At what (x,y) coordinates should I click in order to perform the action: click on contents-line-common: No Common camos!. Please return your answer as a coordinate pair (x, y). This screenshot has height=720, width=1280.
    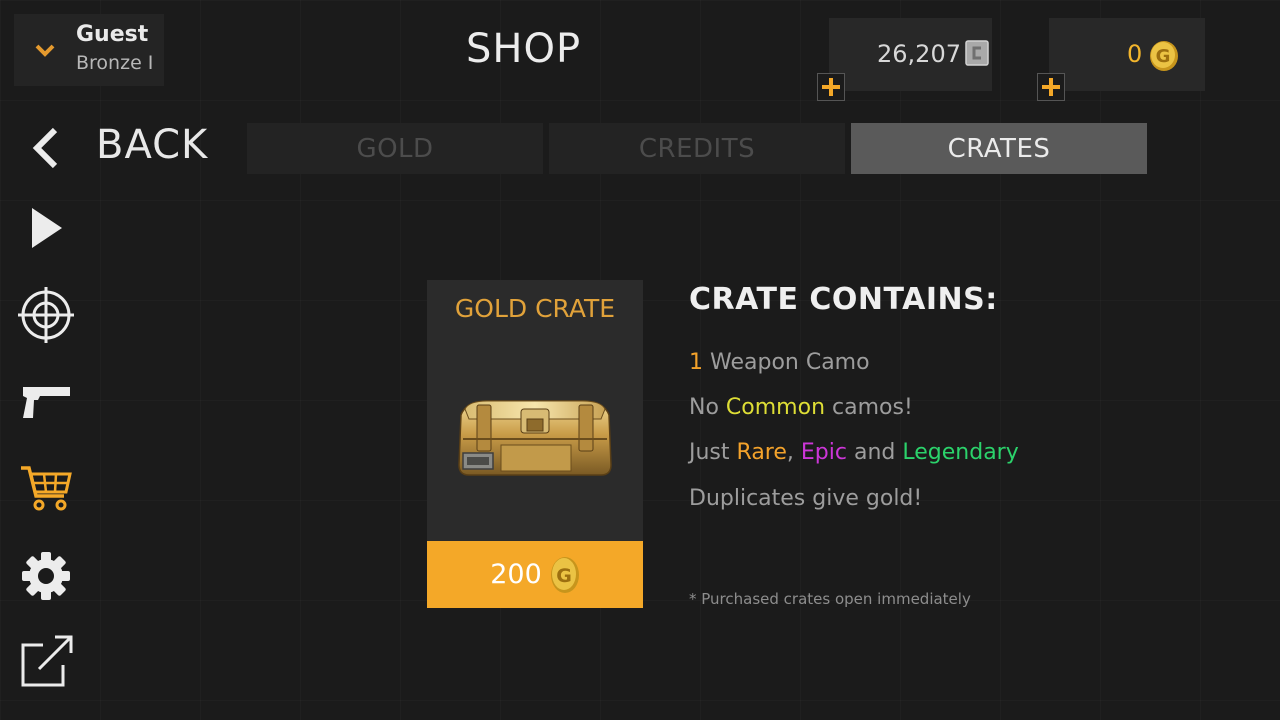
    Looking at the image, I should click on (801, 407).